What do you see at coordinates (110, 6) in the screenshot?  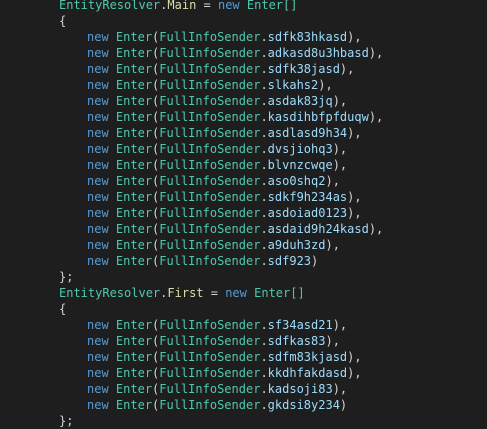 I see `class-name: EntityResolver` at bounding box center [110, 6].